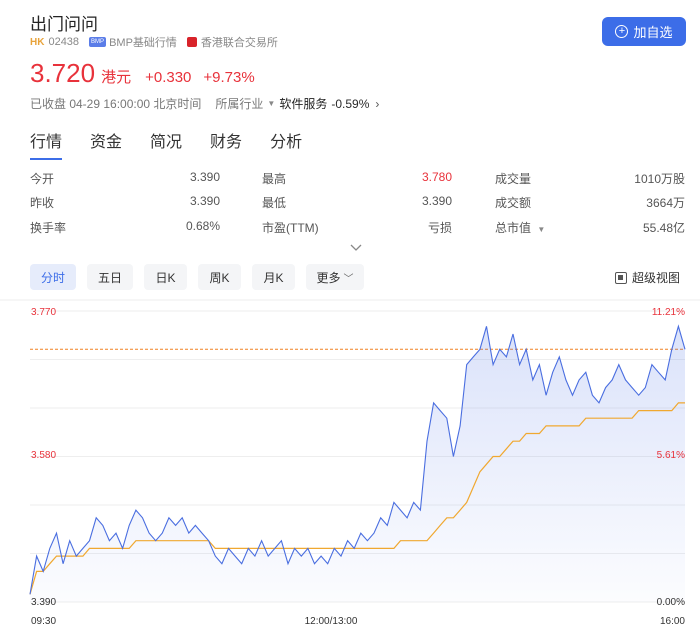 The image size is (700, 634). I want to click on time-axis-label: 16:00, so click(672, 621).